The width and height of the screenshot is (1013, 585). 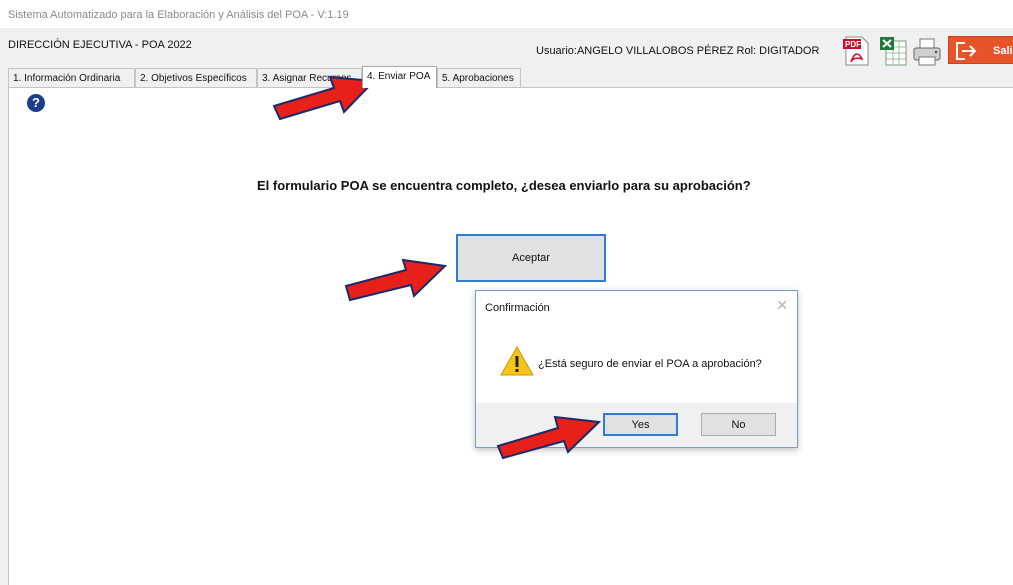 I want to click on close-icon: ✕, so click(x=782, y=305).